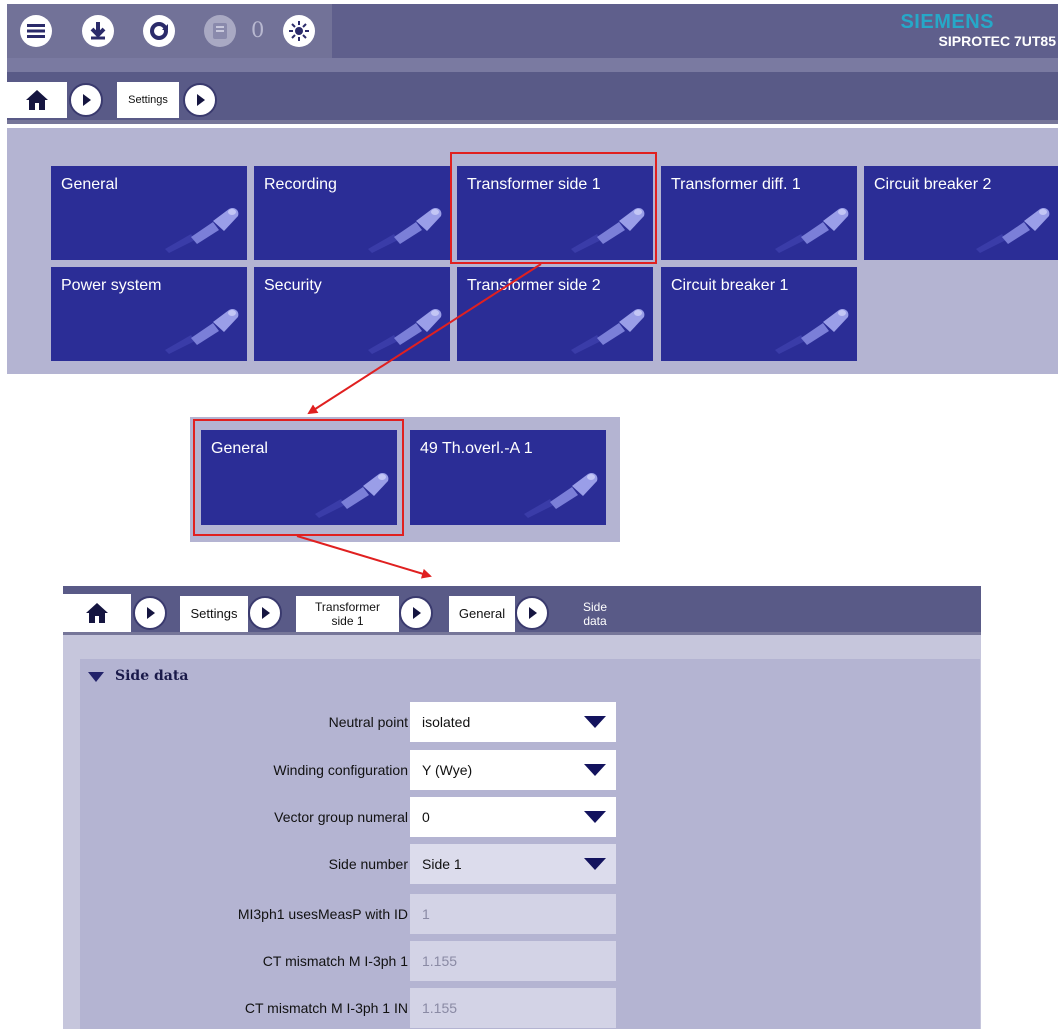  I want to click on select-side-number: Side 1, so click(513, 864).